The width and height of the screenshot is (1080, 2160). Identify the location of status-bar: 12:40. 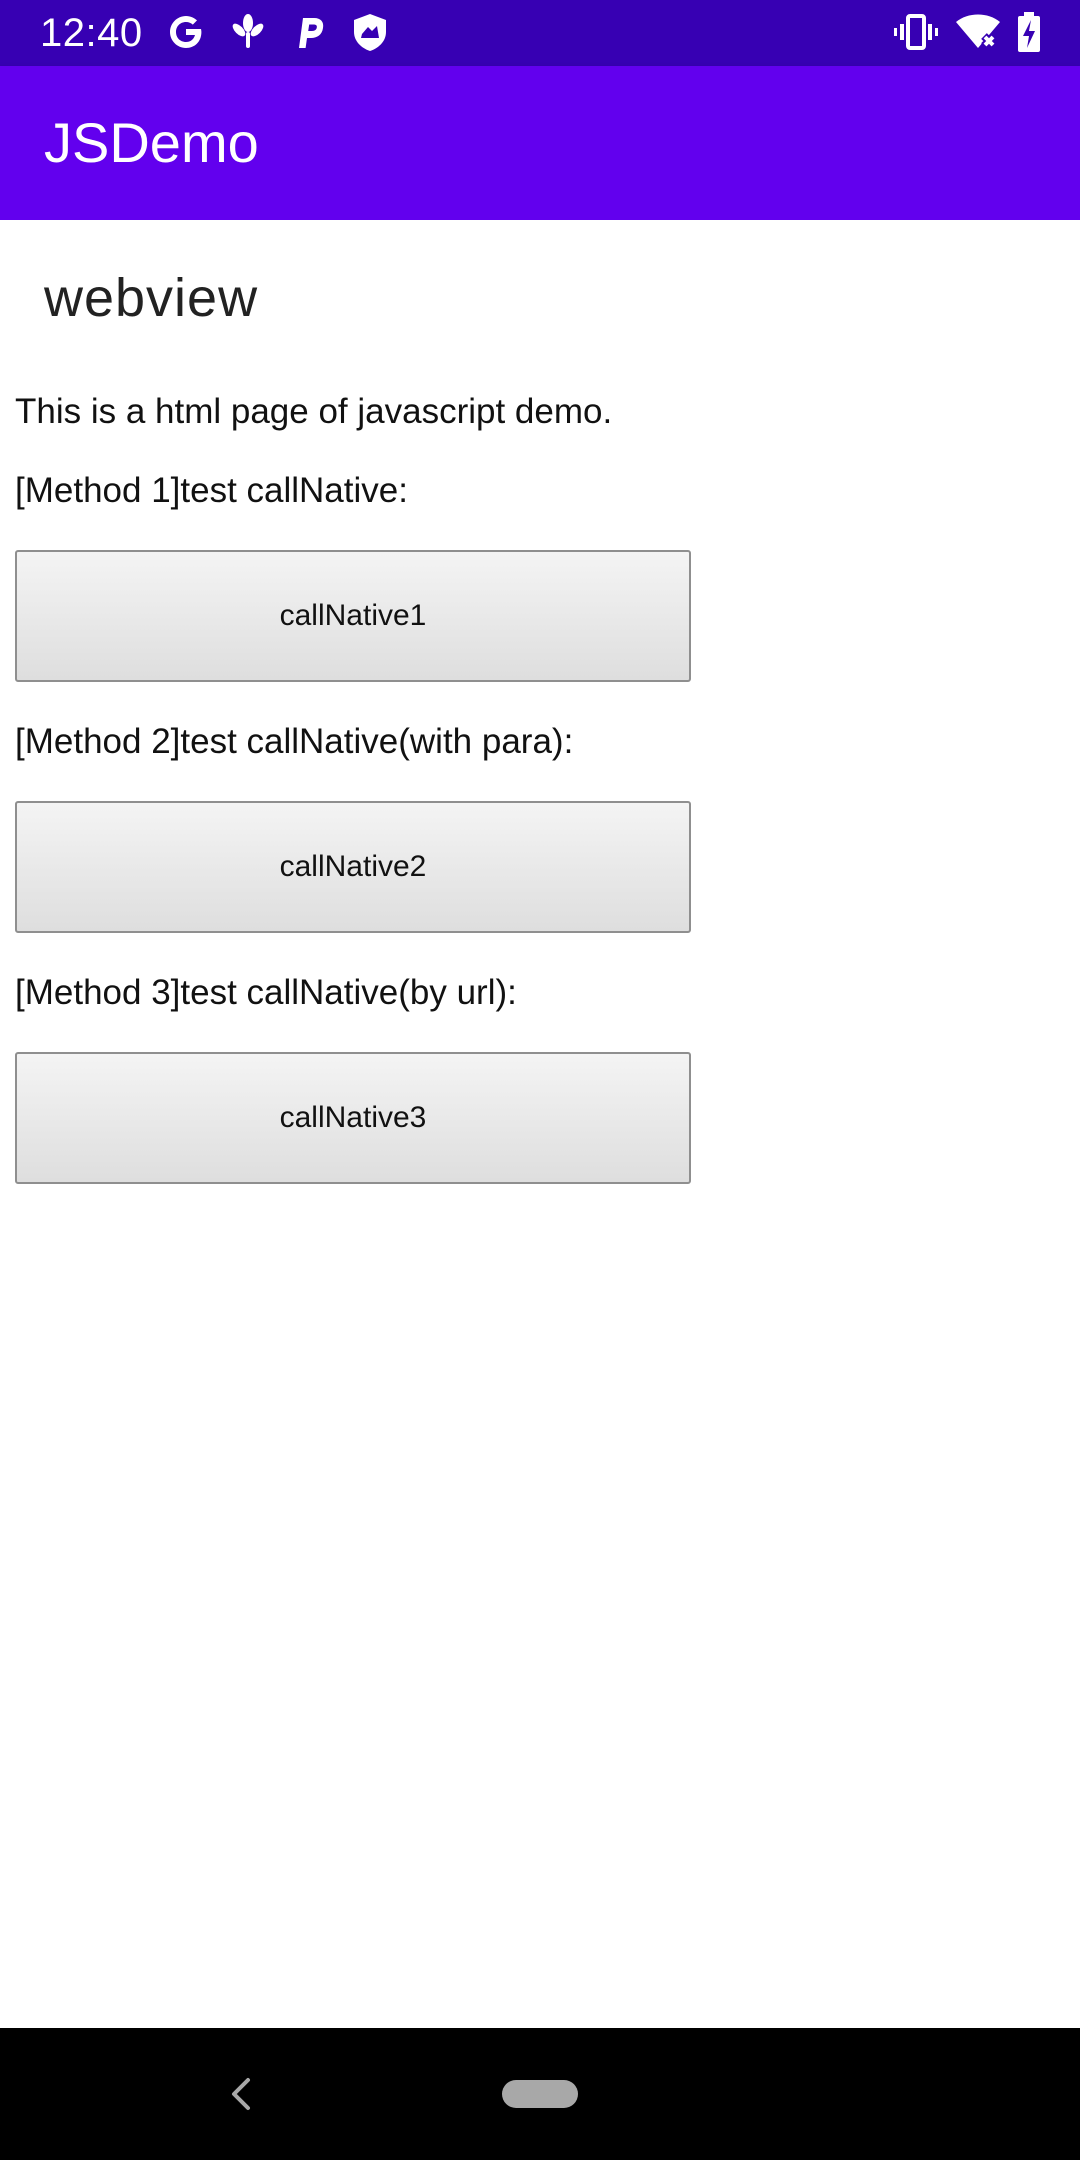
(540, 33).